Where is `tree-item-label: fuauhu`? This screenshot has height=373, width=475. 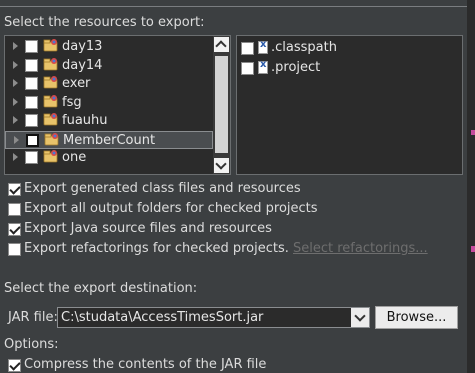
tree-item-label: fuauhu is located at coordinates (85, 120).